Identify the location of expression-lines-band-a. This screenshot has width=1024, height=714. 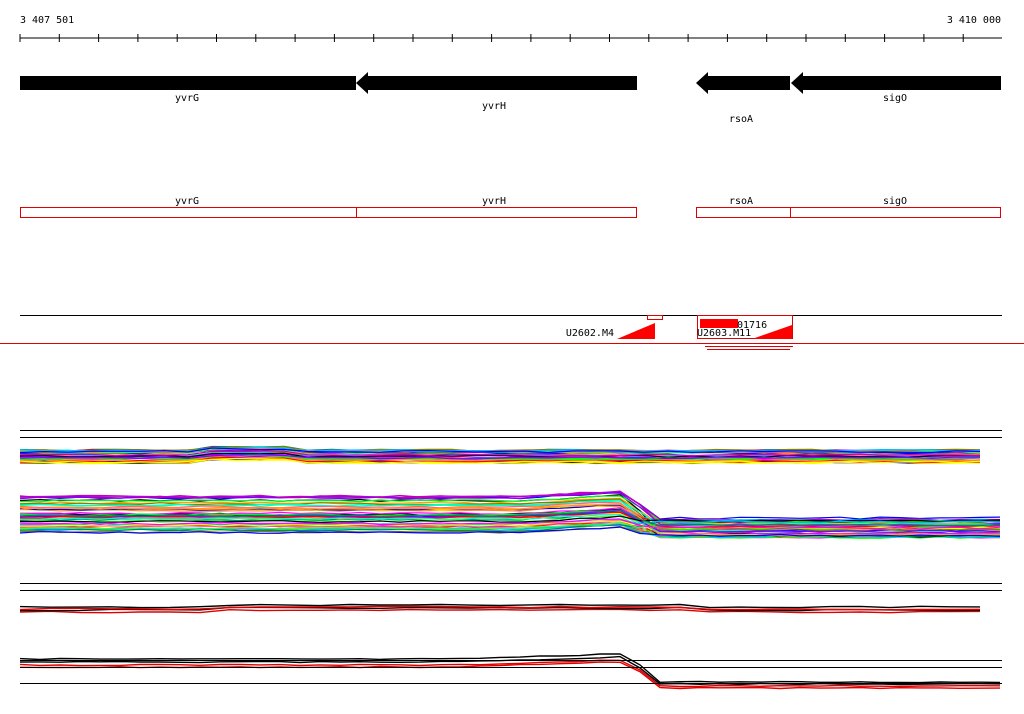
(500, 455).